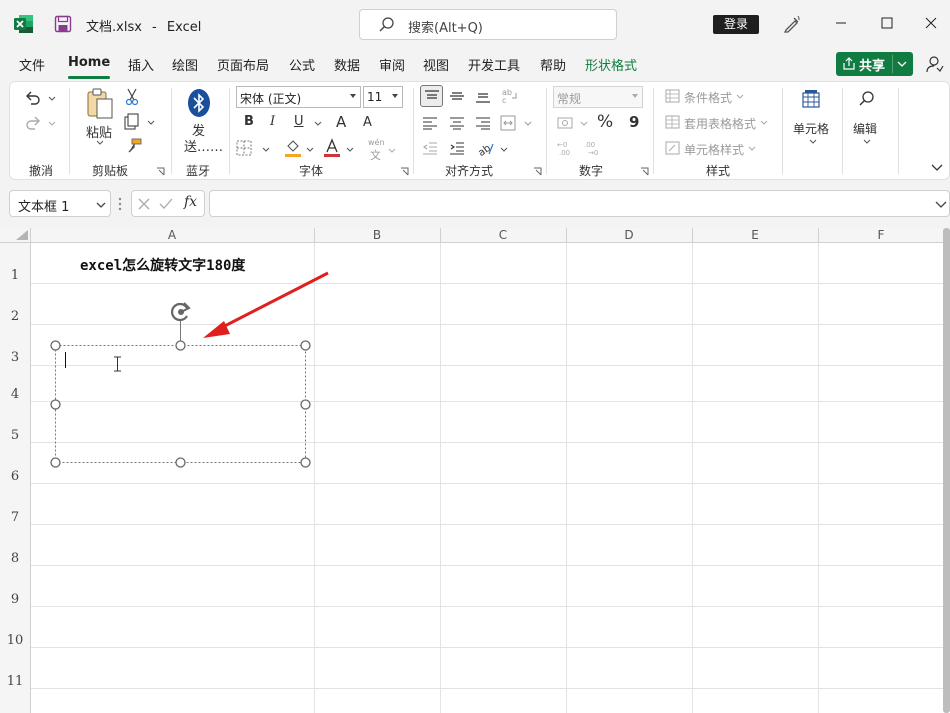 Image resolution: width=950 pixels, height=713 pixels. I want to click on conditional-format-dropdown-icon, so click(740, 96).